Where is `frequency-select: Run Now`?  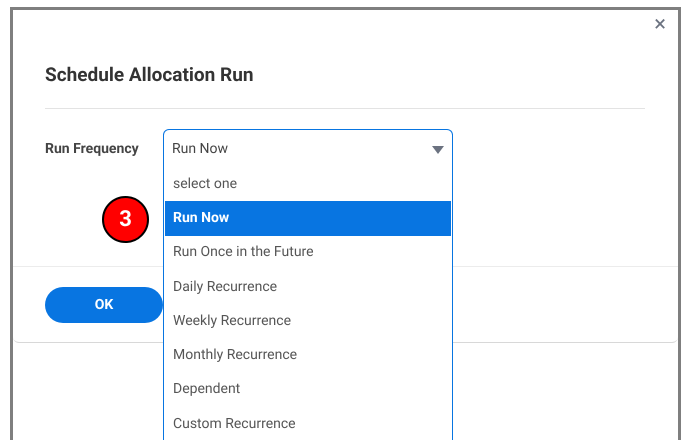 frequency-select: Run Now is located at coordinates (308, 149).